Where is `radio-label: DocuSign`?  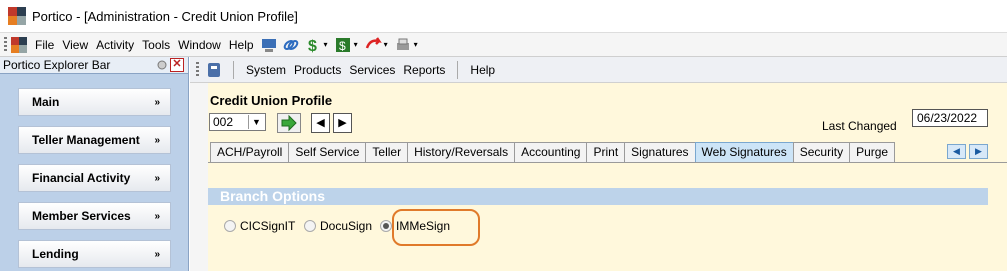
radio-label: DocuSign is located at coordinates (346, 226).